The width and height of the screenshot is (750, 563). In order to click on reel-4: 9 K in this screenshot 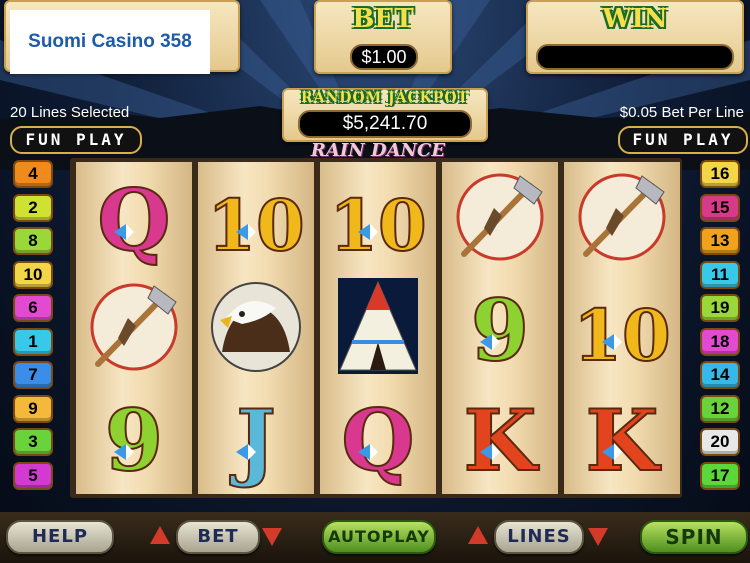, I will do `click(500, 328)`.